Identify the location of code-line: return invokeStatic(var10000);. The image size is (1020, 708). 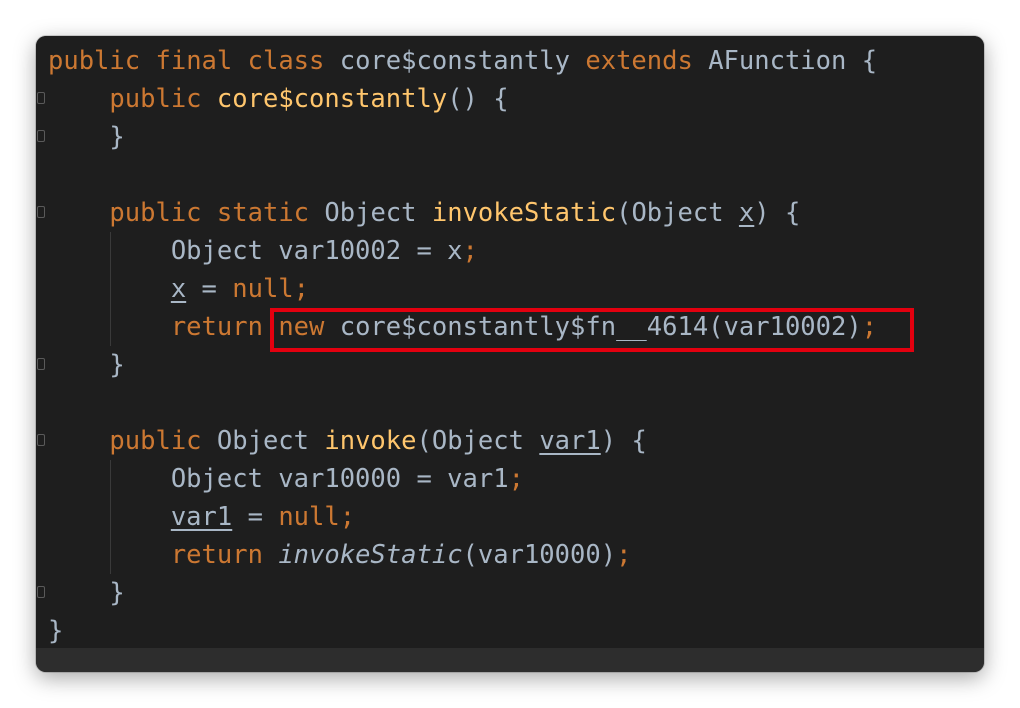
(340, 555).